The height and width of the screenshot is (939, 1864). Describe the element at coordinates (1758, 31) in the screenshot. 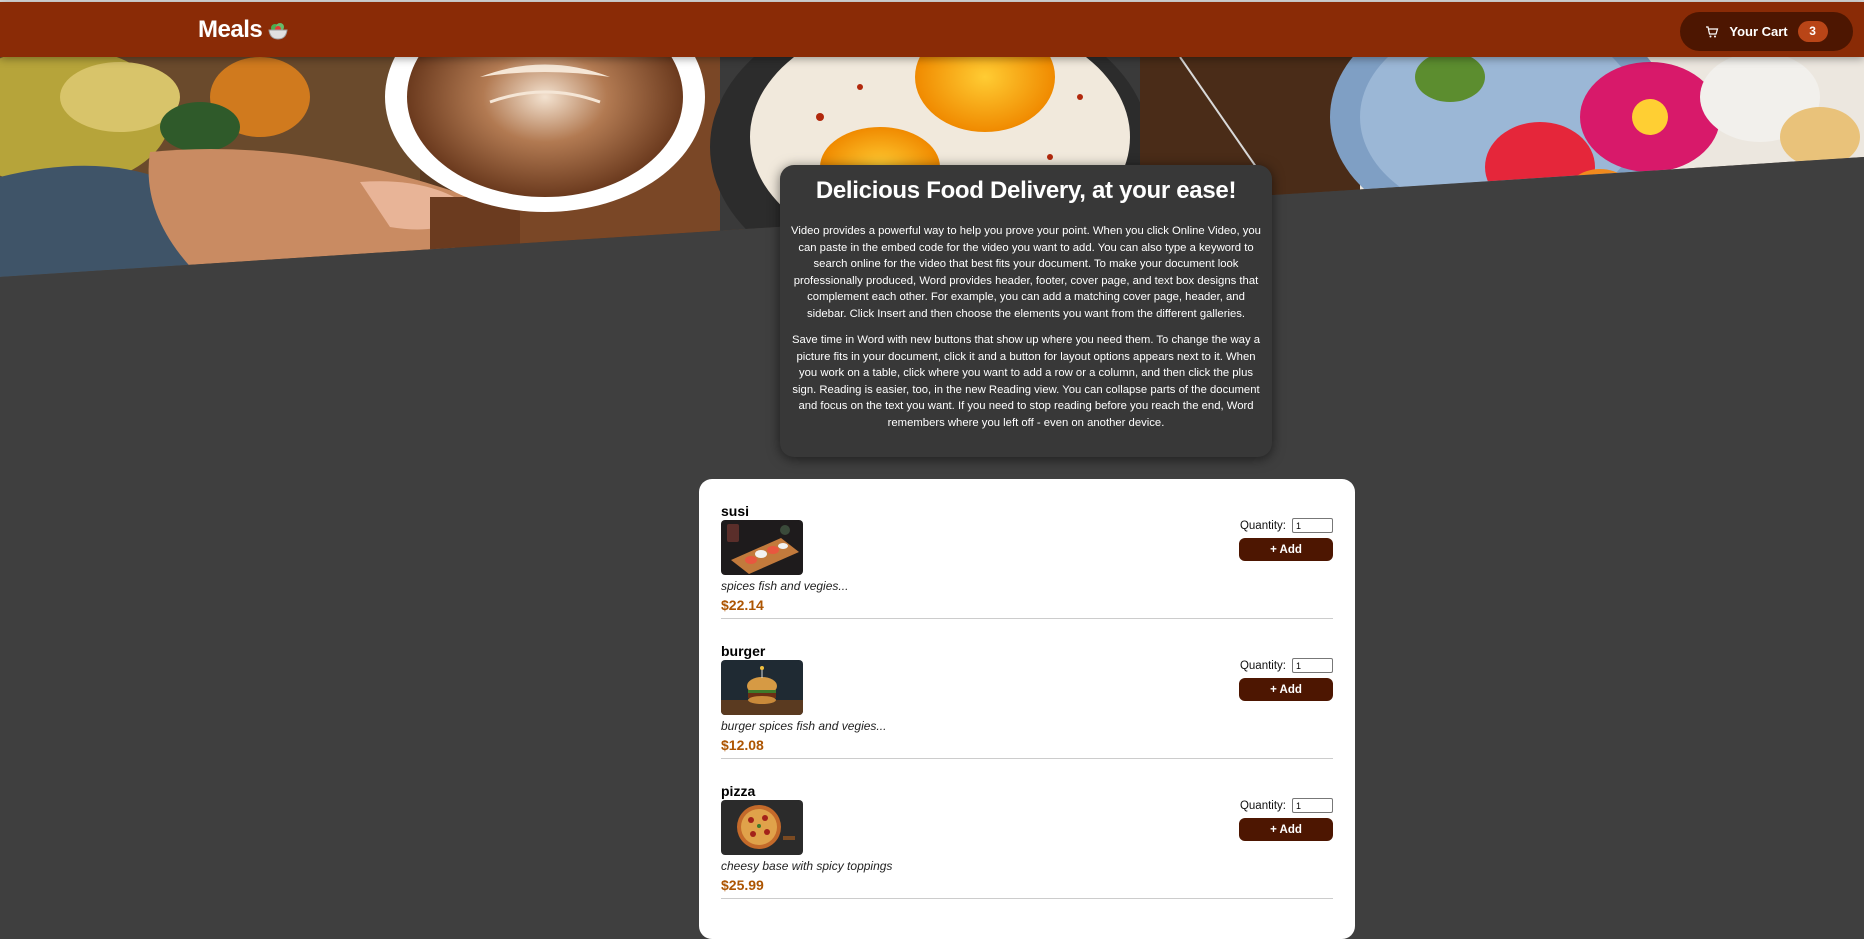

I see `cart-label: Your Cart` at that location.